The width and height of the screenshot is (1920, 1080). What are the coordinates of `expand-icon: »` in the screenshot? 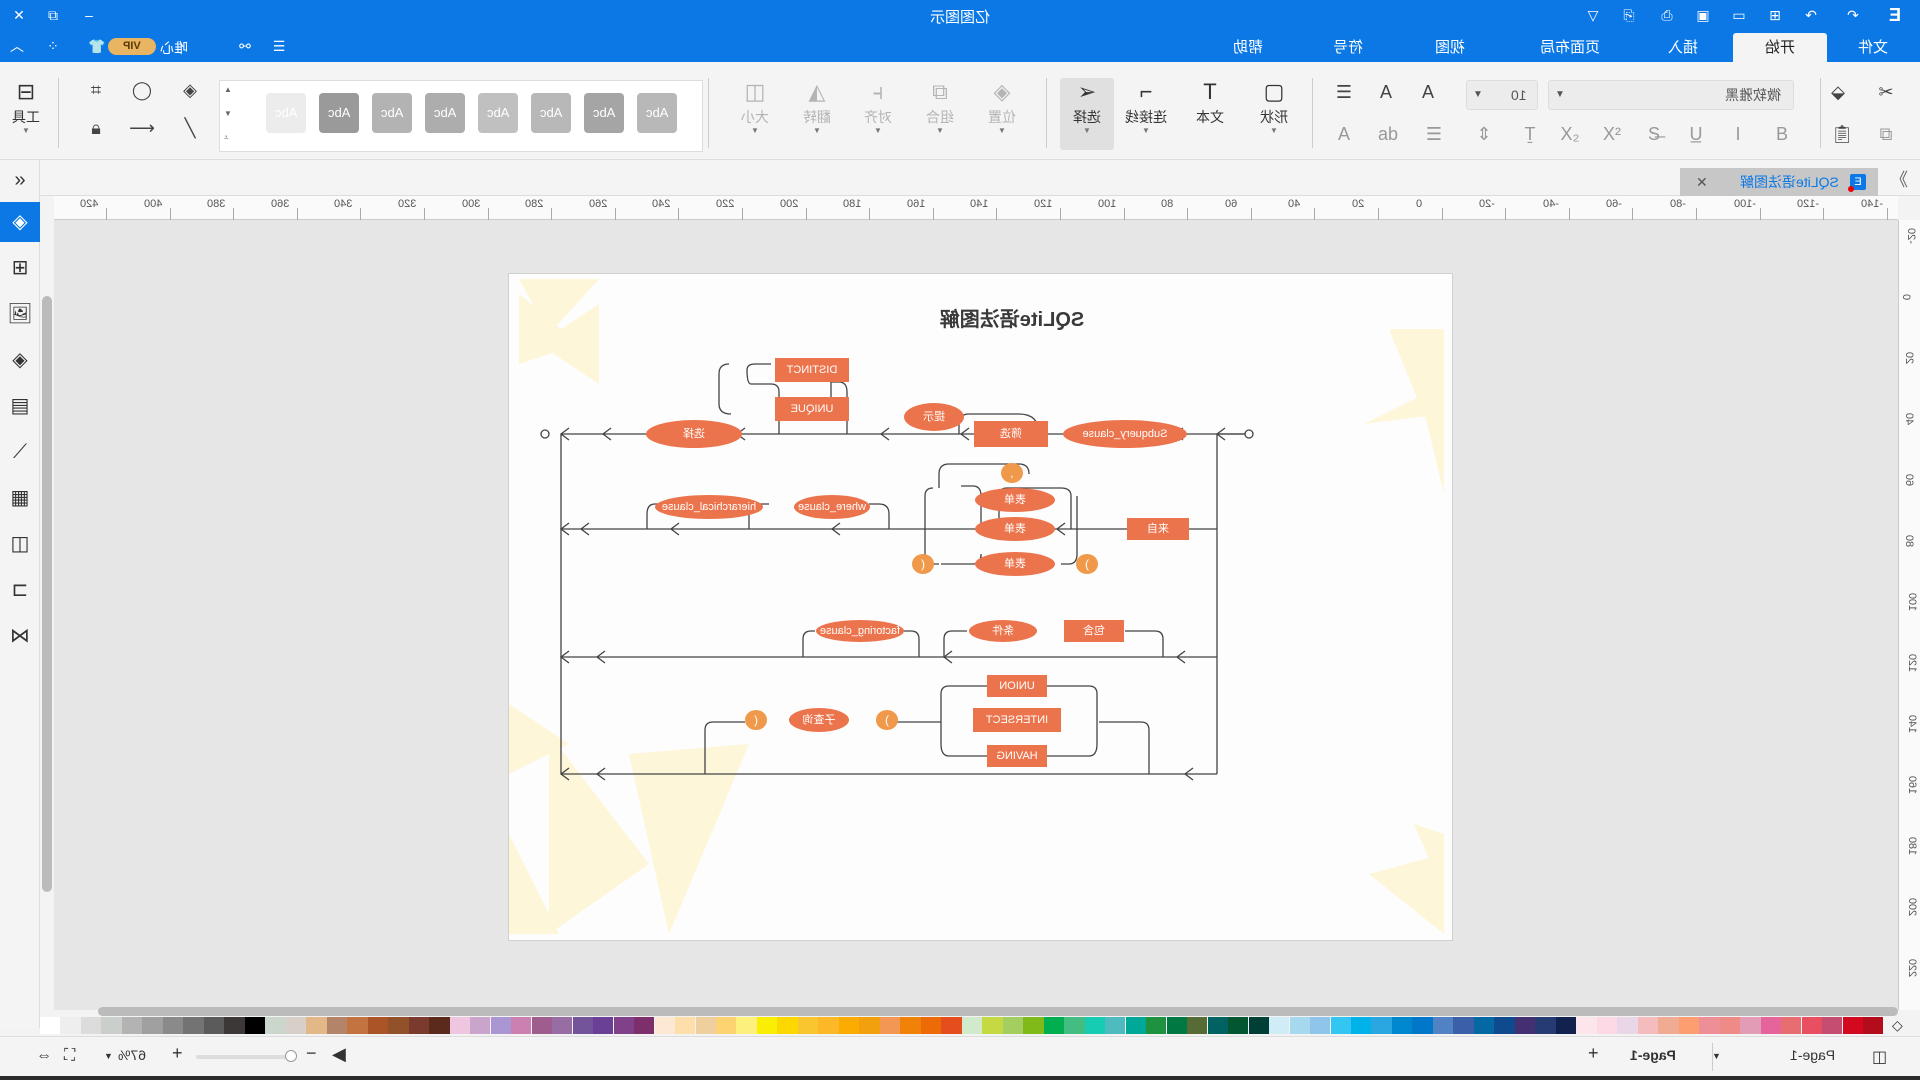 It's located at (20, 180).